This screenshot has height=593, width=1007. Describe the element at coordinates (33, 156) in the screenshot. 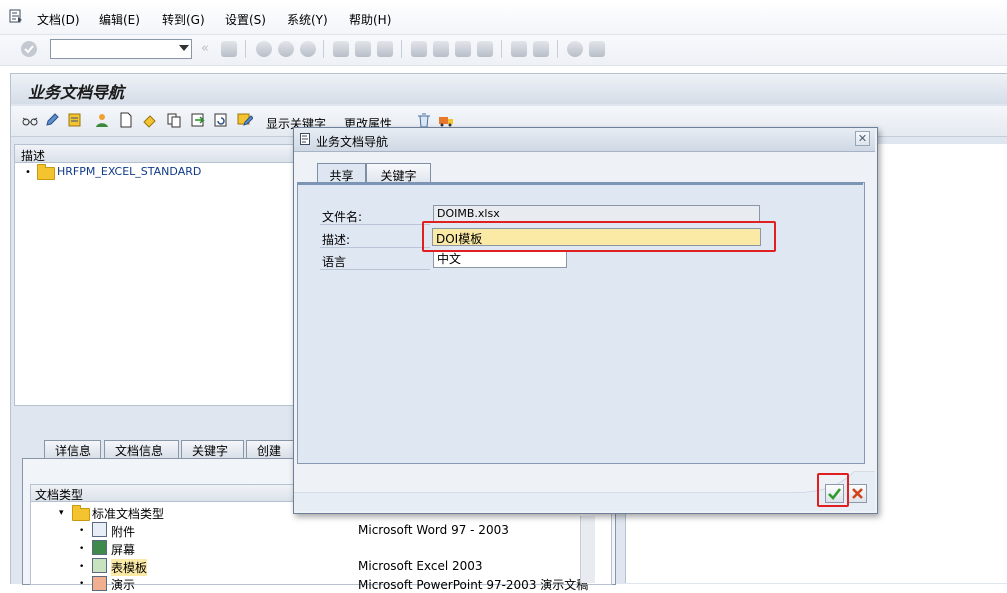

I see `tree-column-description: 描述` at that location.